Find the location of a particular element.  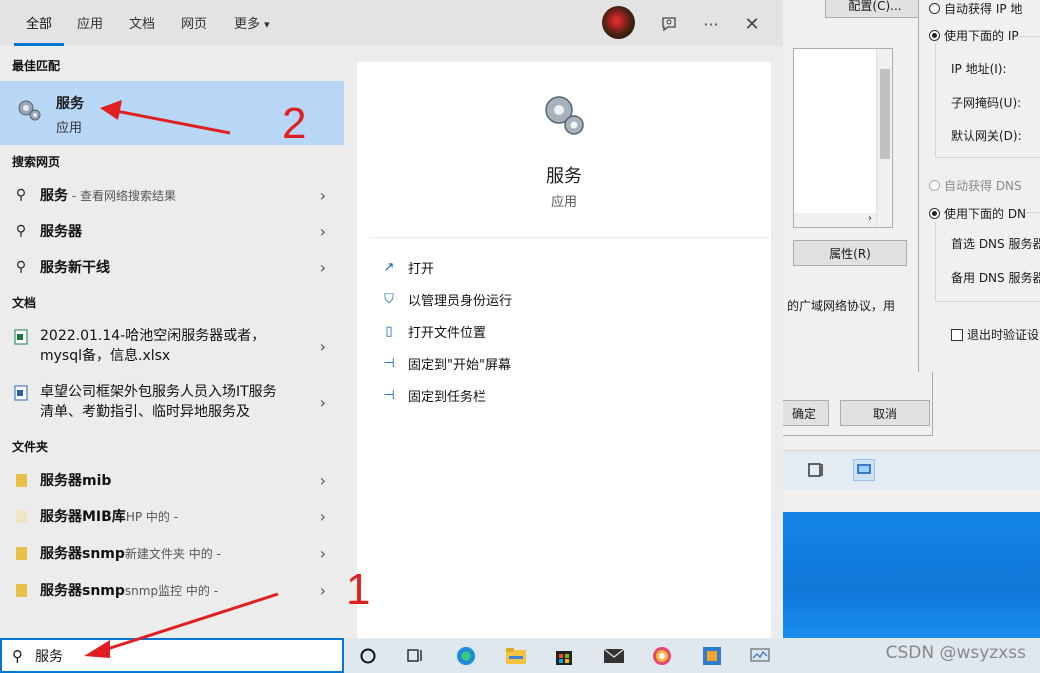

action-run-as-admin: ⛉ 以管理员身份运行 is located at coordinates (445, 299).